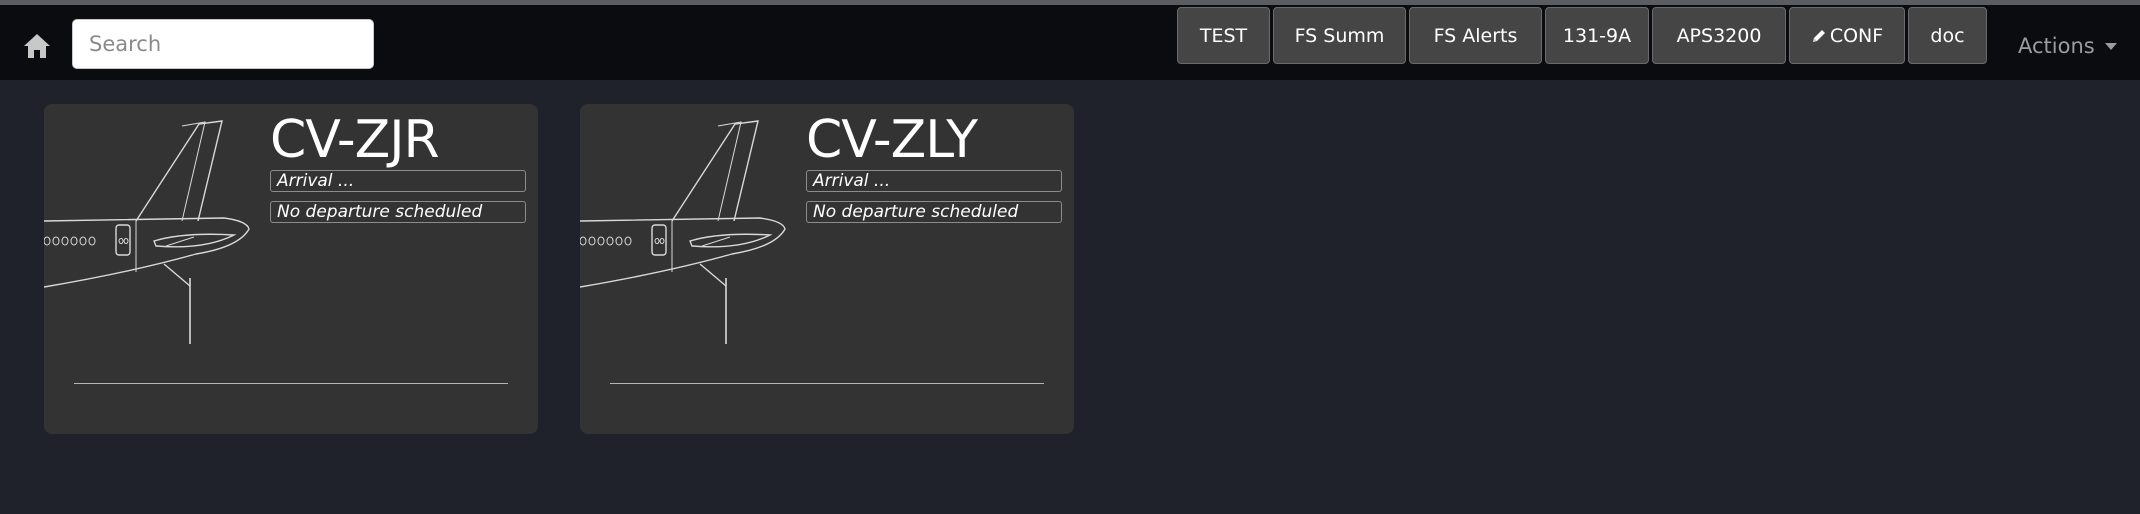  I want to click on actions-label: Actions, so click(2056, 46).